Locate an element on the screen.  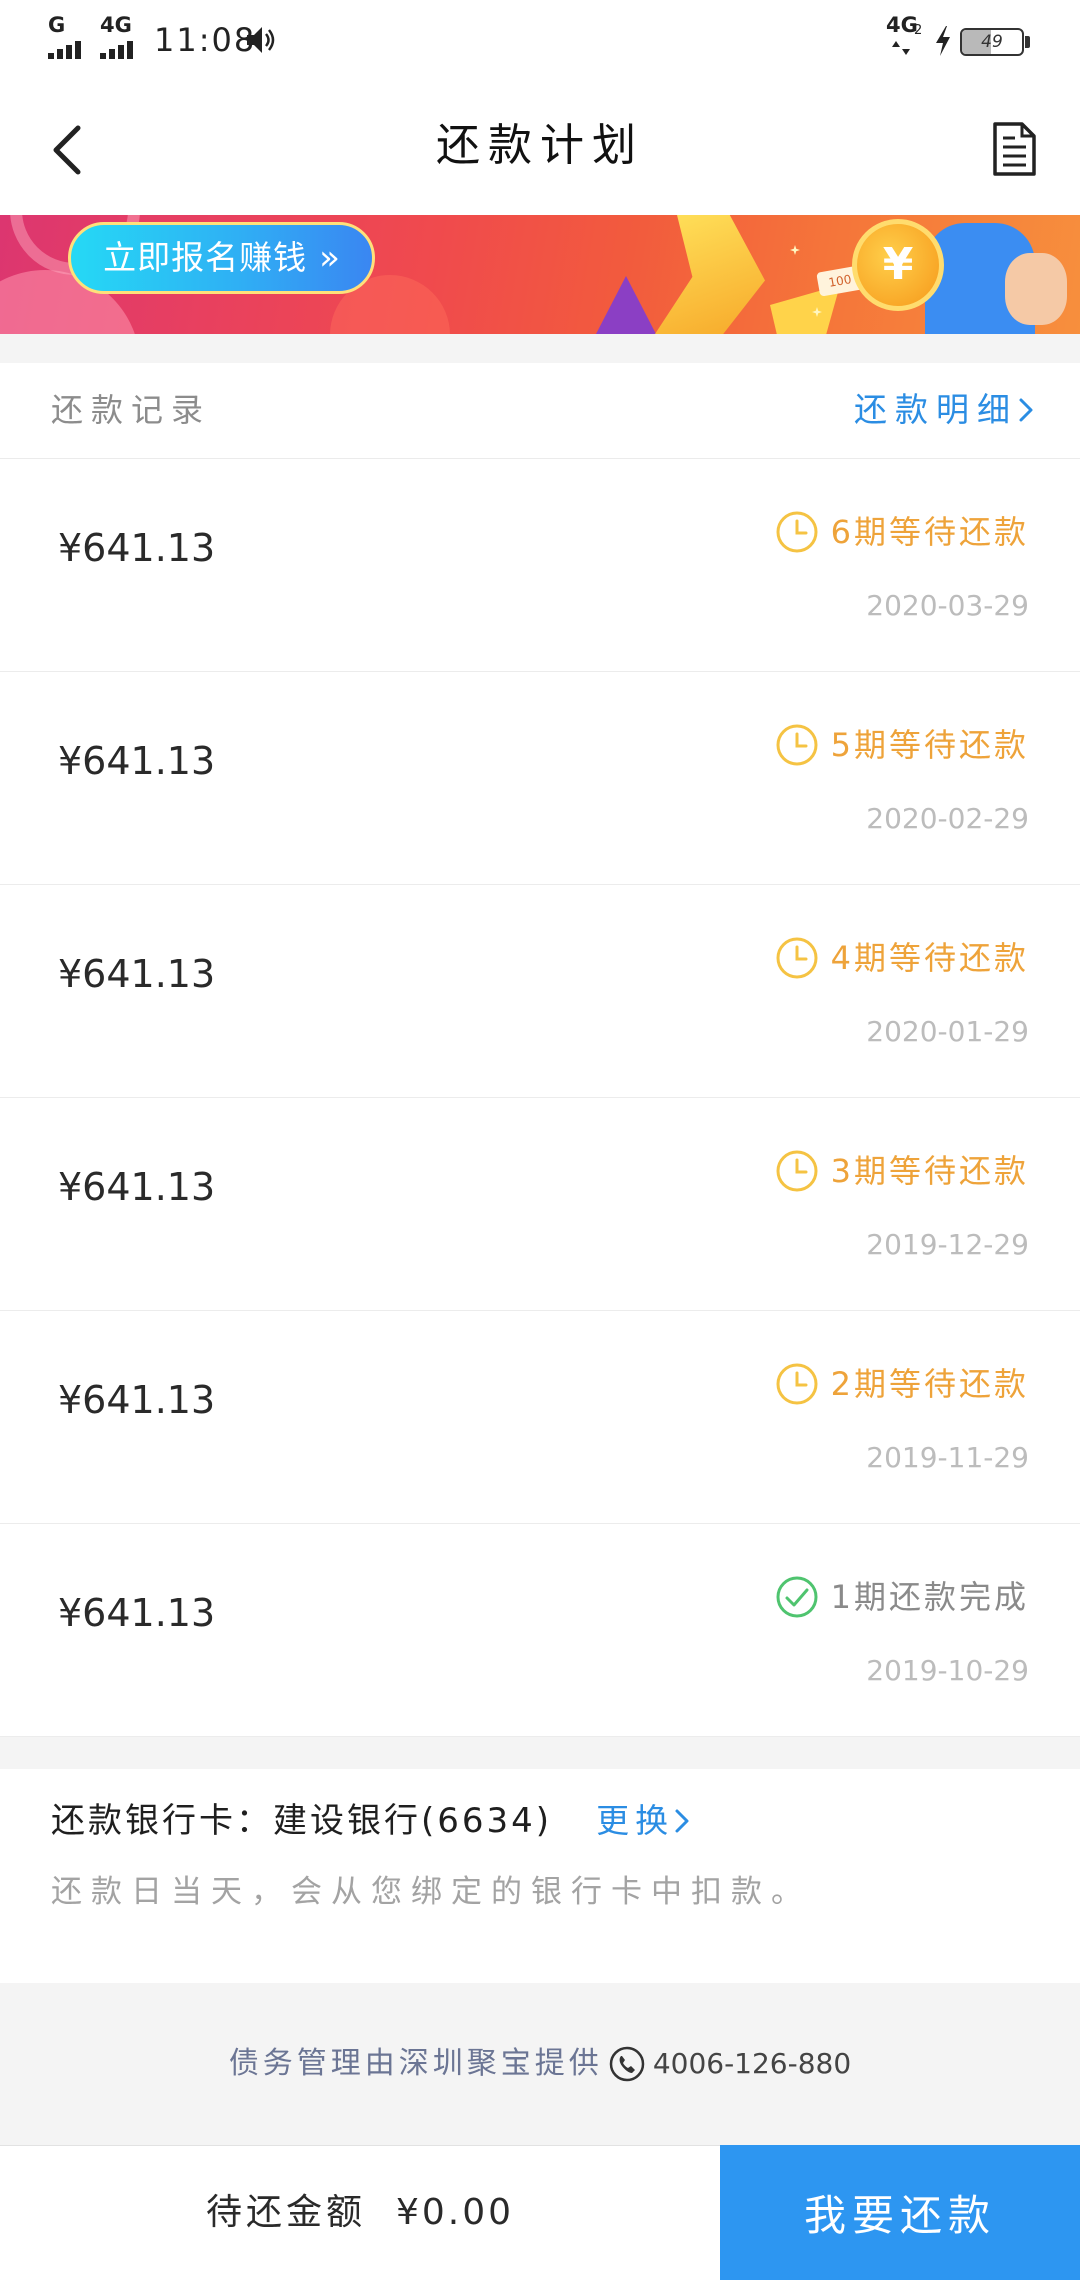
installment-status-text: 6期等待还款 is located at coordinates (929, 532).